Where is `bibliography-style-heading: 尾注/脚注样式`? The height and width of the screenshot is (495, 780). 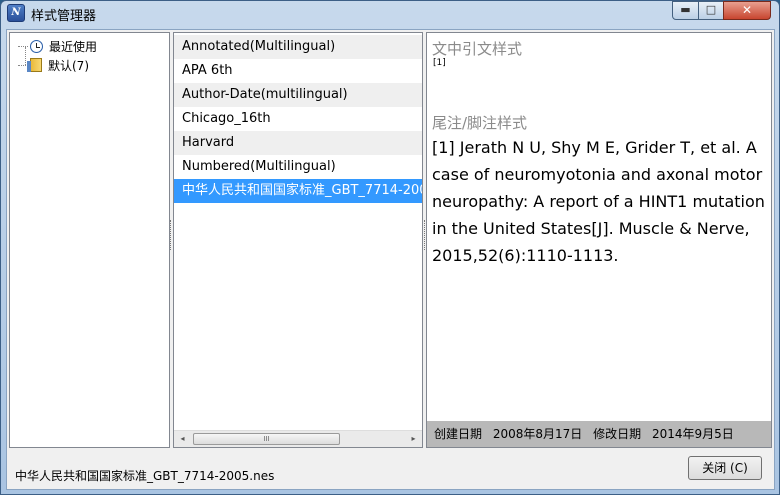
bibliography-style-heading: 尾注/脚注样式 is located at coordinates (480, 123).